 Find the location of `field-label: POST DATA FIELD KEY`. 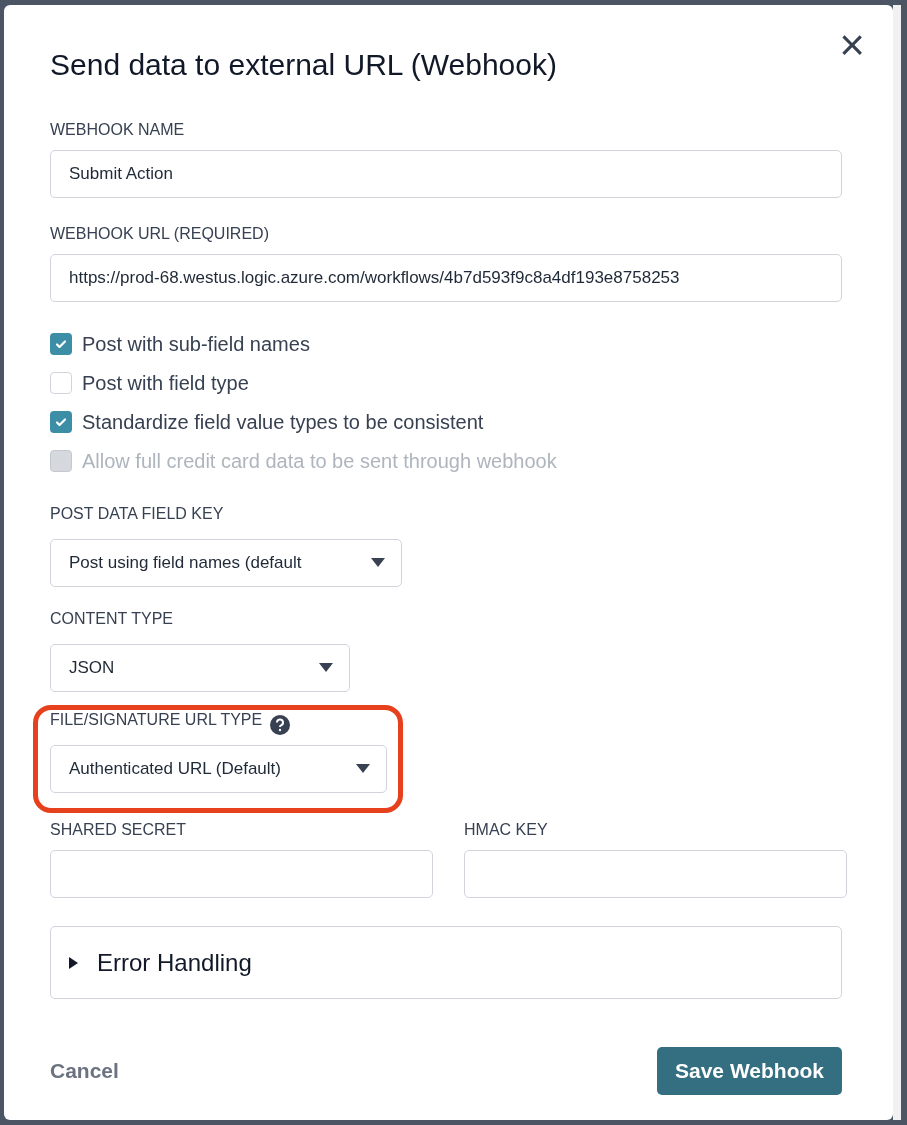

field-label: POST DATA FIELD KEY is located at coordinates (137, 514).